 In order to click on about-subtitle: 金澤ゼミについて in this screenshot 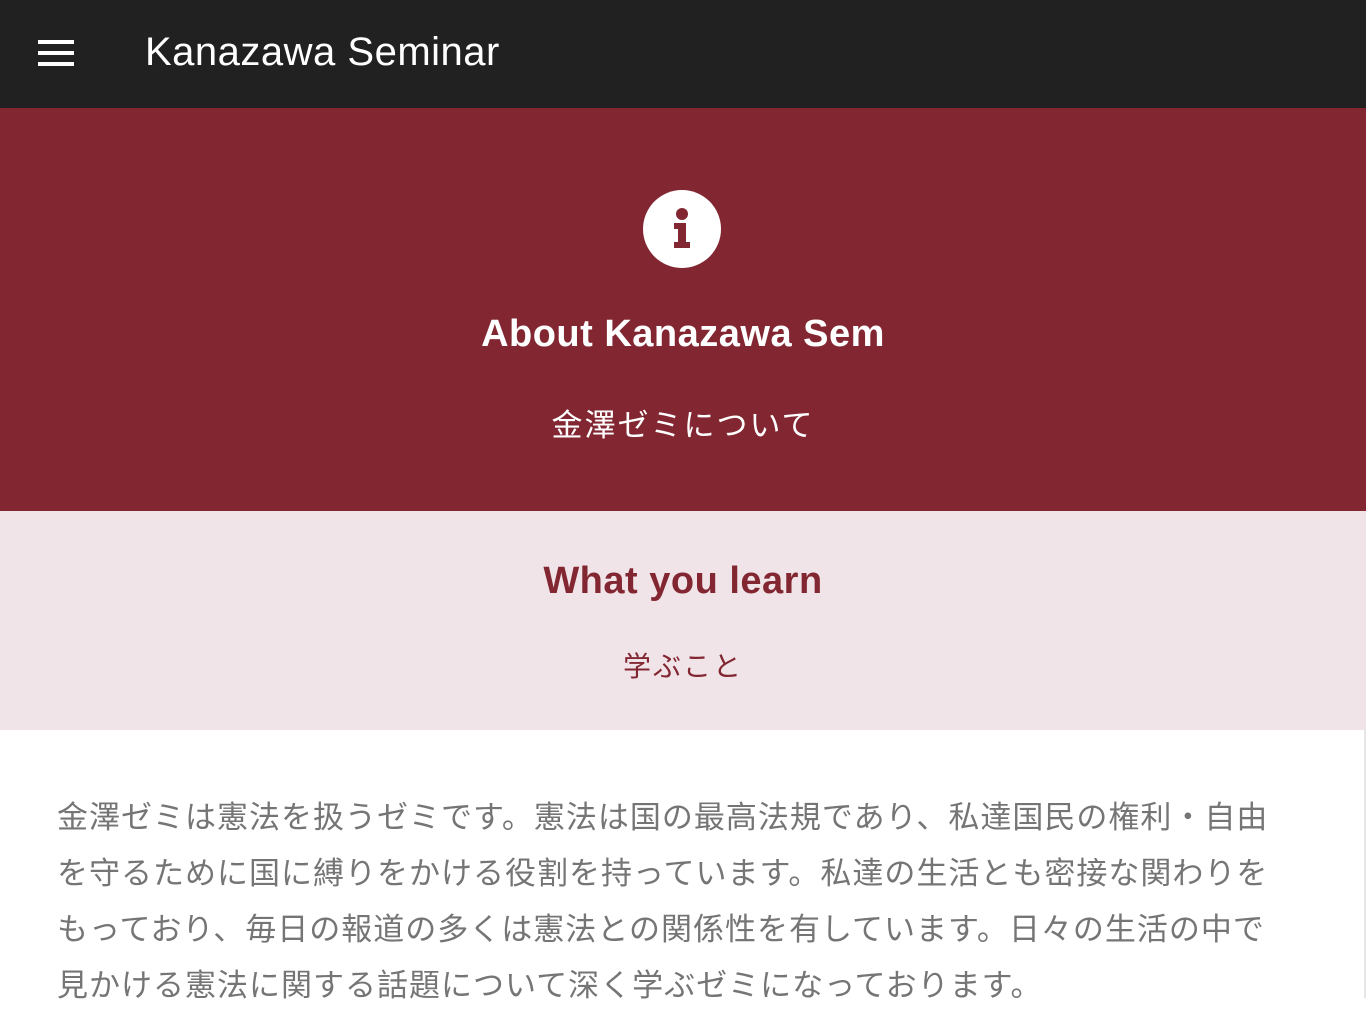, I will do `click(683, 426)`.